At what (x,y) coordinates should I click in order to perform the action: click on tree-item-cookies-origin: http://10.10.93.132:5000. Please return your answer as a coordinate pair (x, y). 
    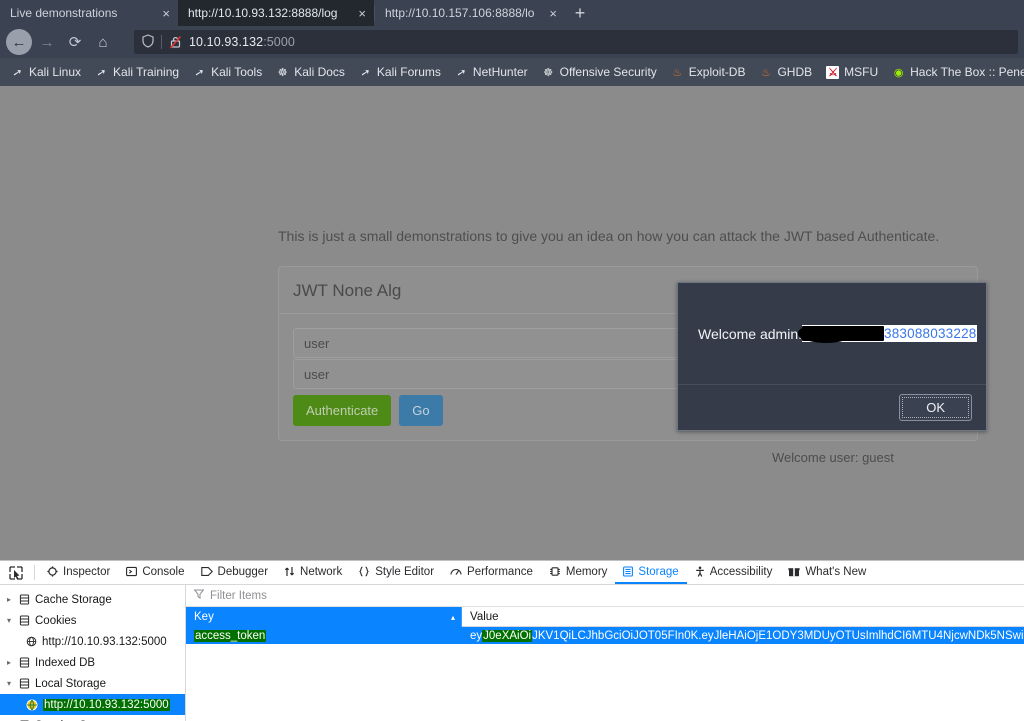
    Looking at the image, I should click on (92, 641).